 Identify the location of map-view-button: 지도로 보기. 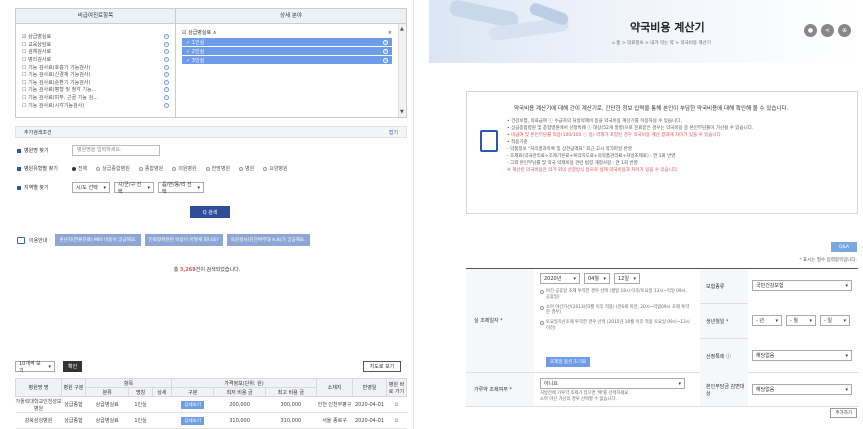
(382, 366).